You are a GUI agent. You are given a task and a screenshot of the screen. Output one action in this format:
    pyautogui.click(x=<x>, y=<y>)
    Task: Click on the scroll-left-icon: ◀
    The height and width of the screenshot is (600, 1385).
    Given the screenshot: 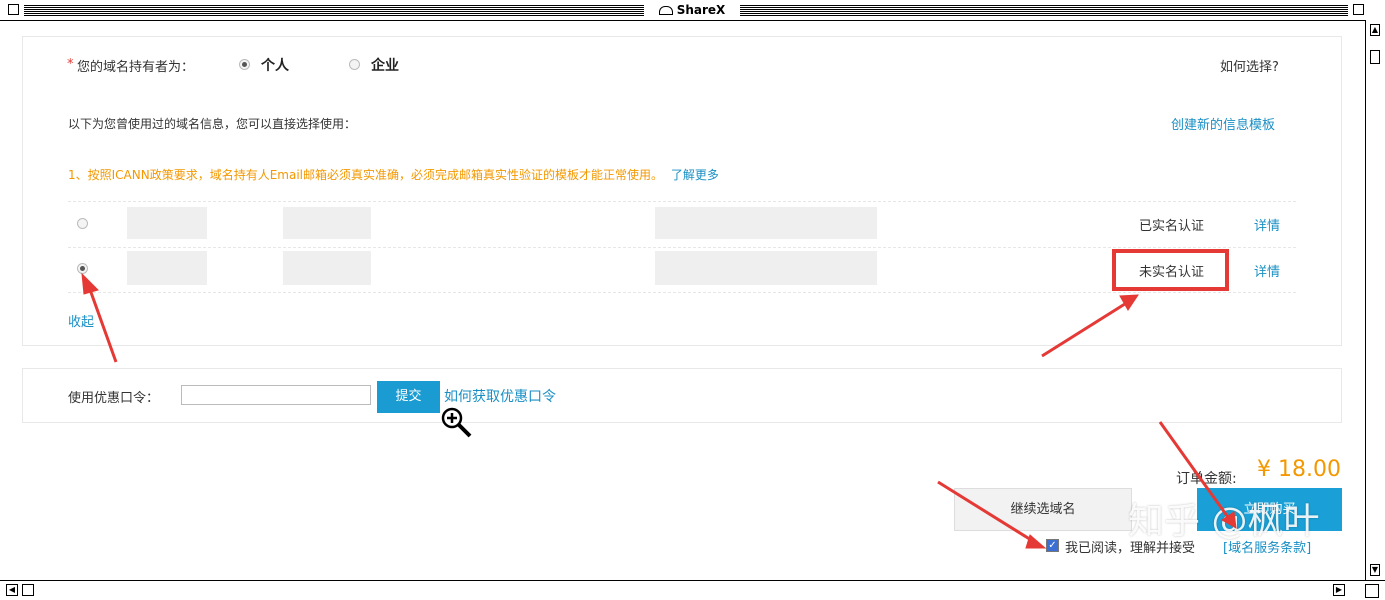 What is the action you would take?
    pyautogui.click(x=12, y=590)
    